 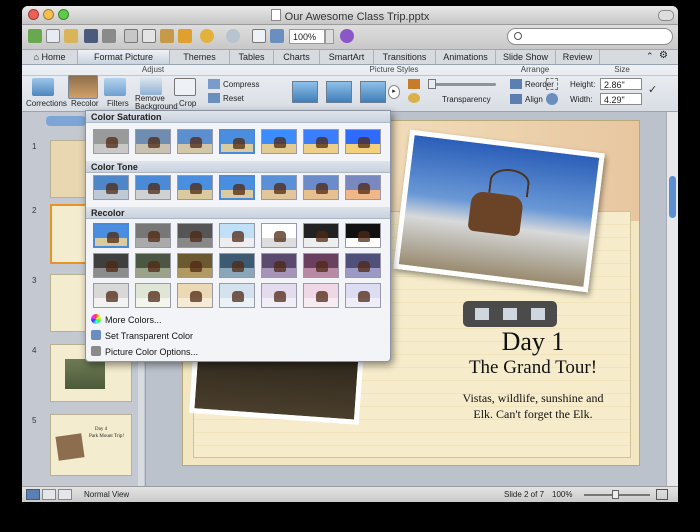 I want to click on tab-review: Review, so click(x=578, y=57).